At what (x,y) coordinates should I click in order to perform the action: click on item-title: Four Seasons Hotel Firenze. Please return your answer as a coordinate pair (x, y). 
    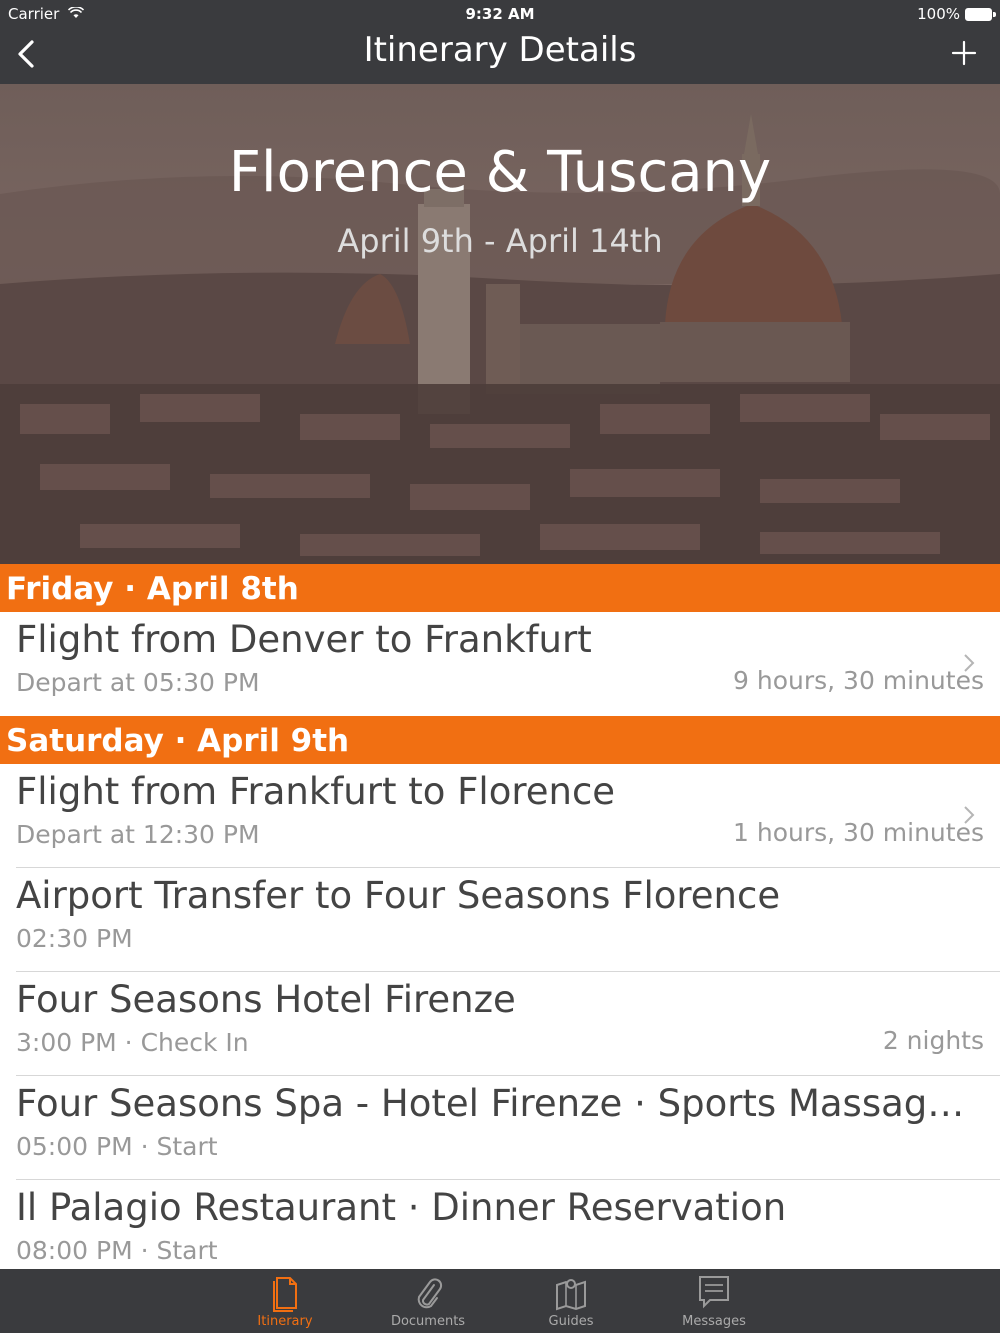
    Looking at the image, I should click on (266, 999).